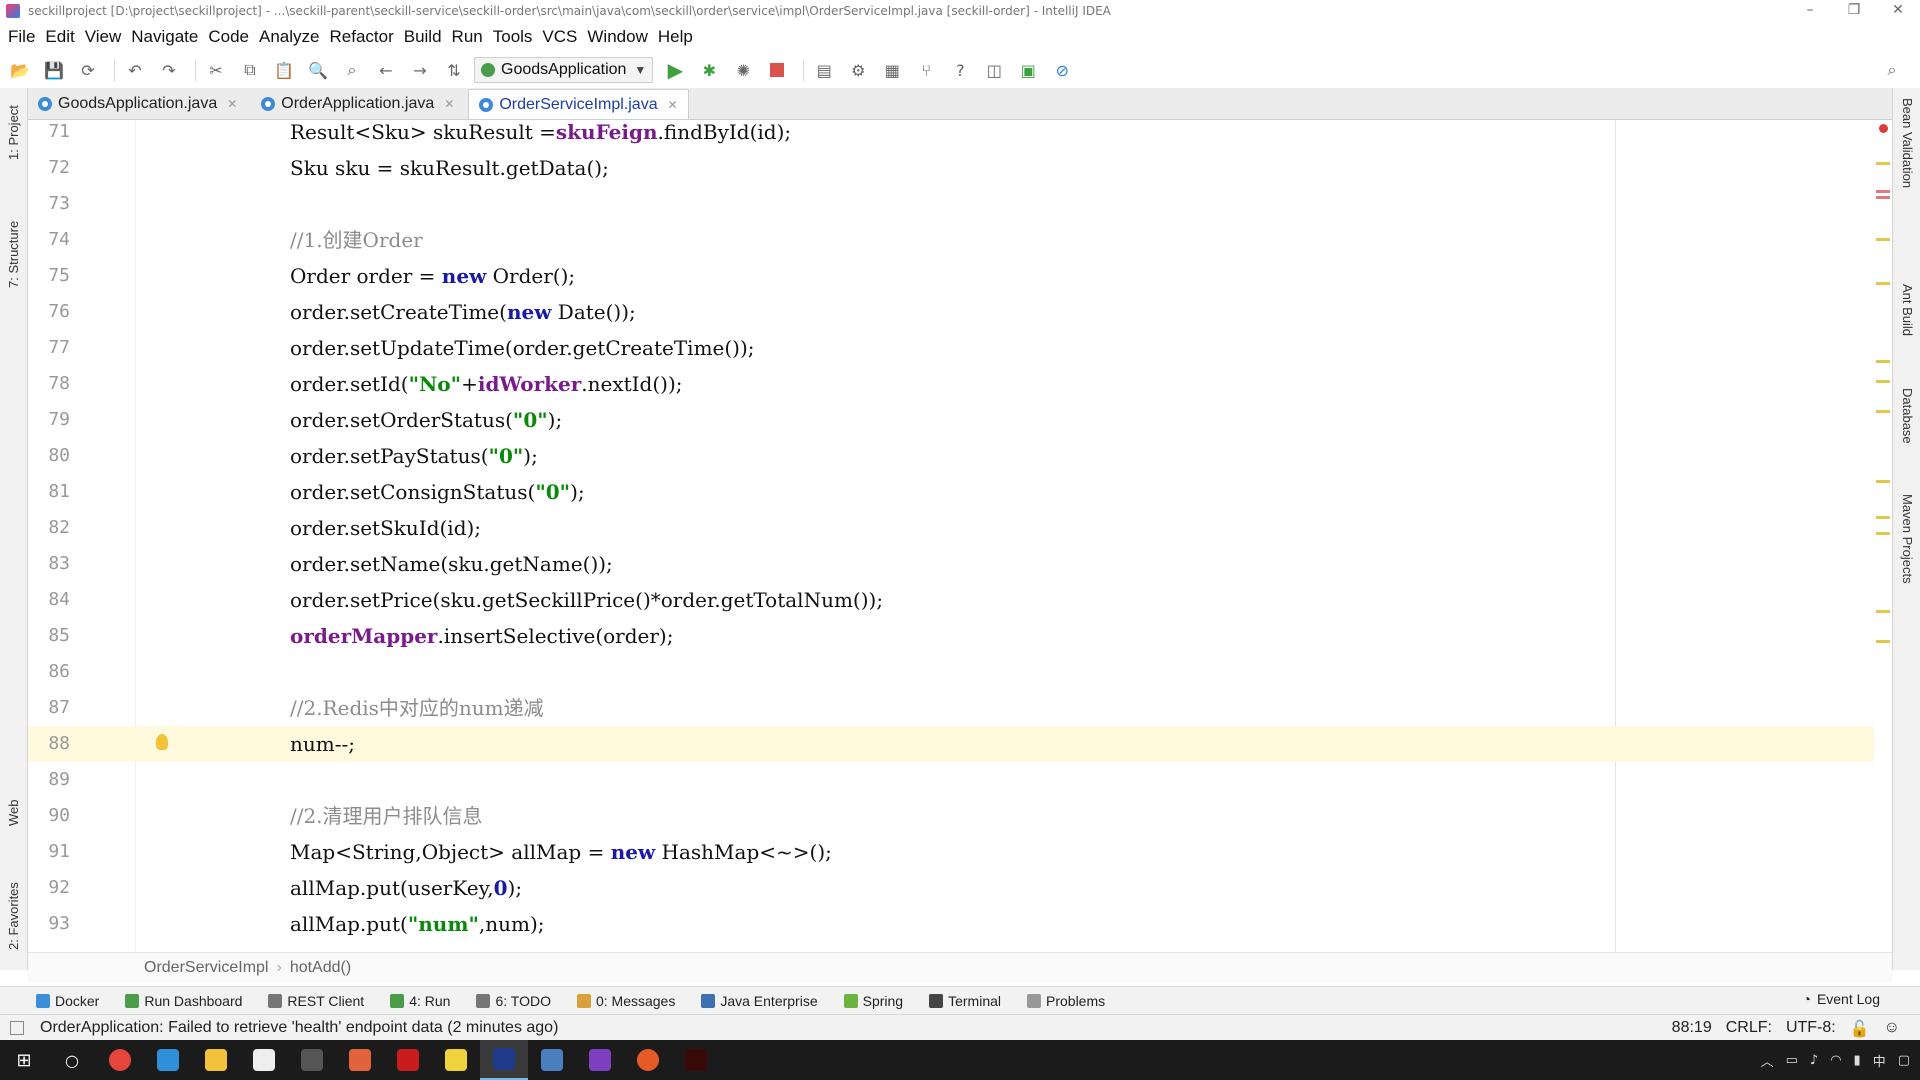  I want to click on code-line: 87 //2.Redis中对应的num递减, so click(960, 708).